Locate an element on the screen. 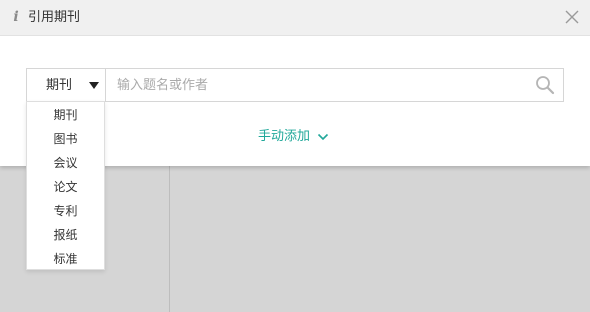 The width and height of the screenshot is (590, 312). manual-add-button: 手动添加 is located at coordinates (293, 137).